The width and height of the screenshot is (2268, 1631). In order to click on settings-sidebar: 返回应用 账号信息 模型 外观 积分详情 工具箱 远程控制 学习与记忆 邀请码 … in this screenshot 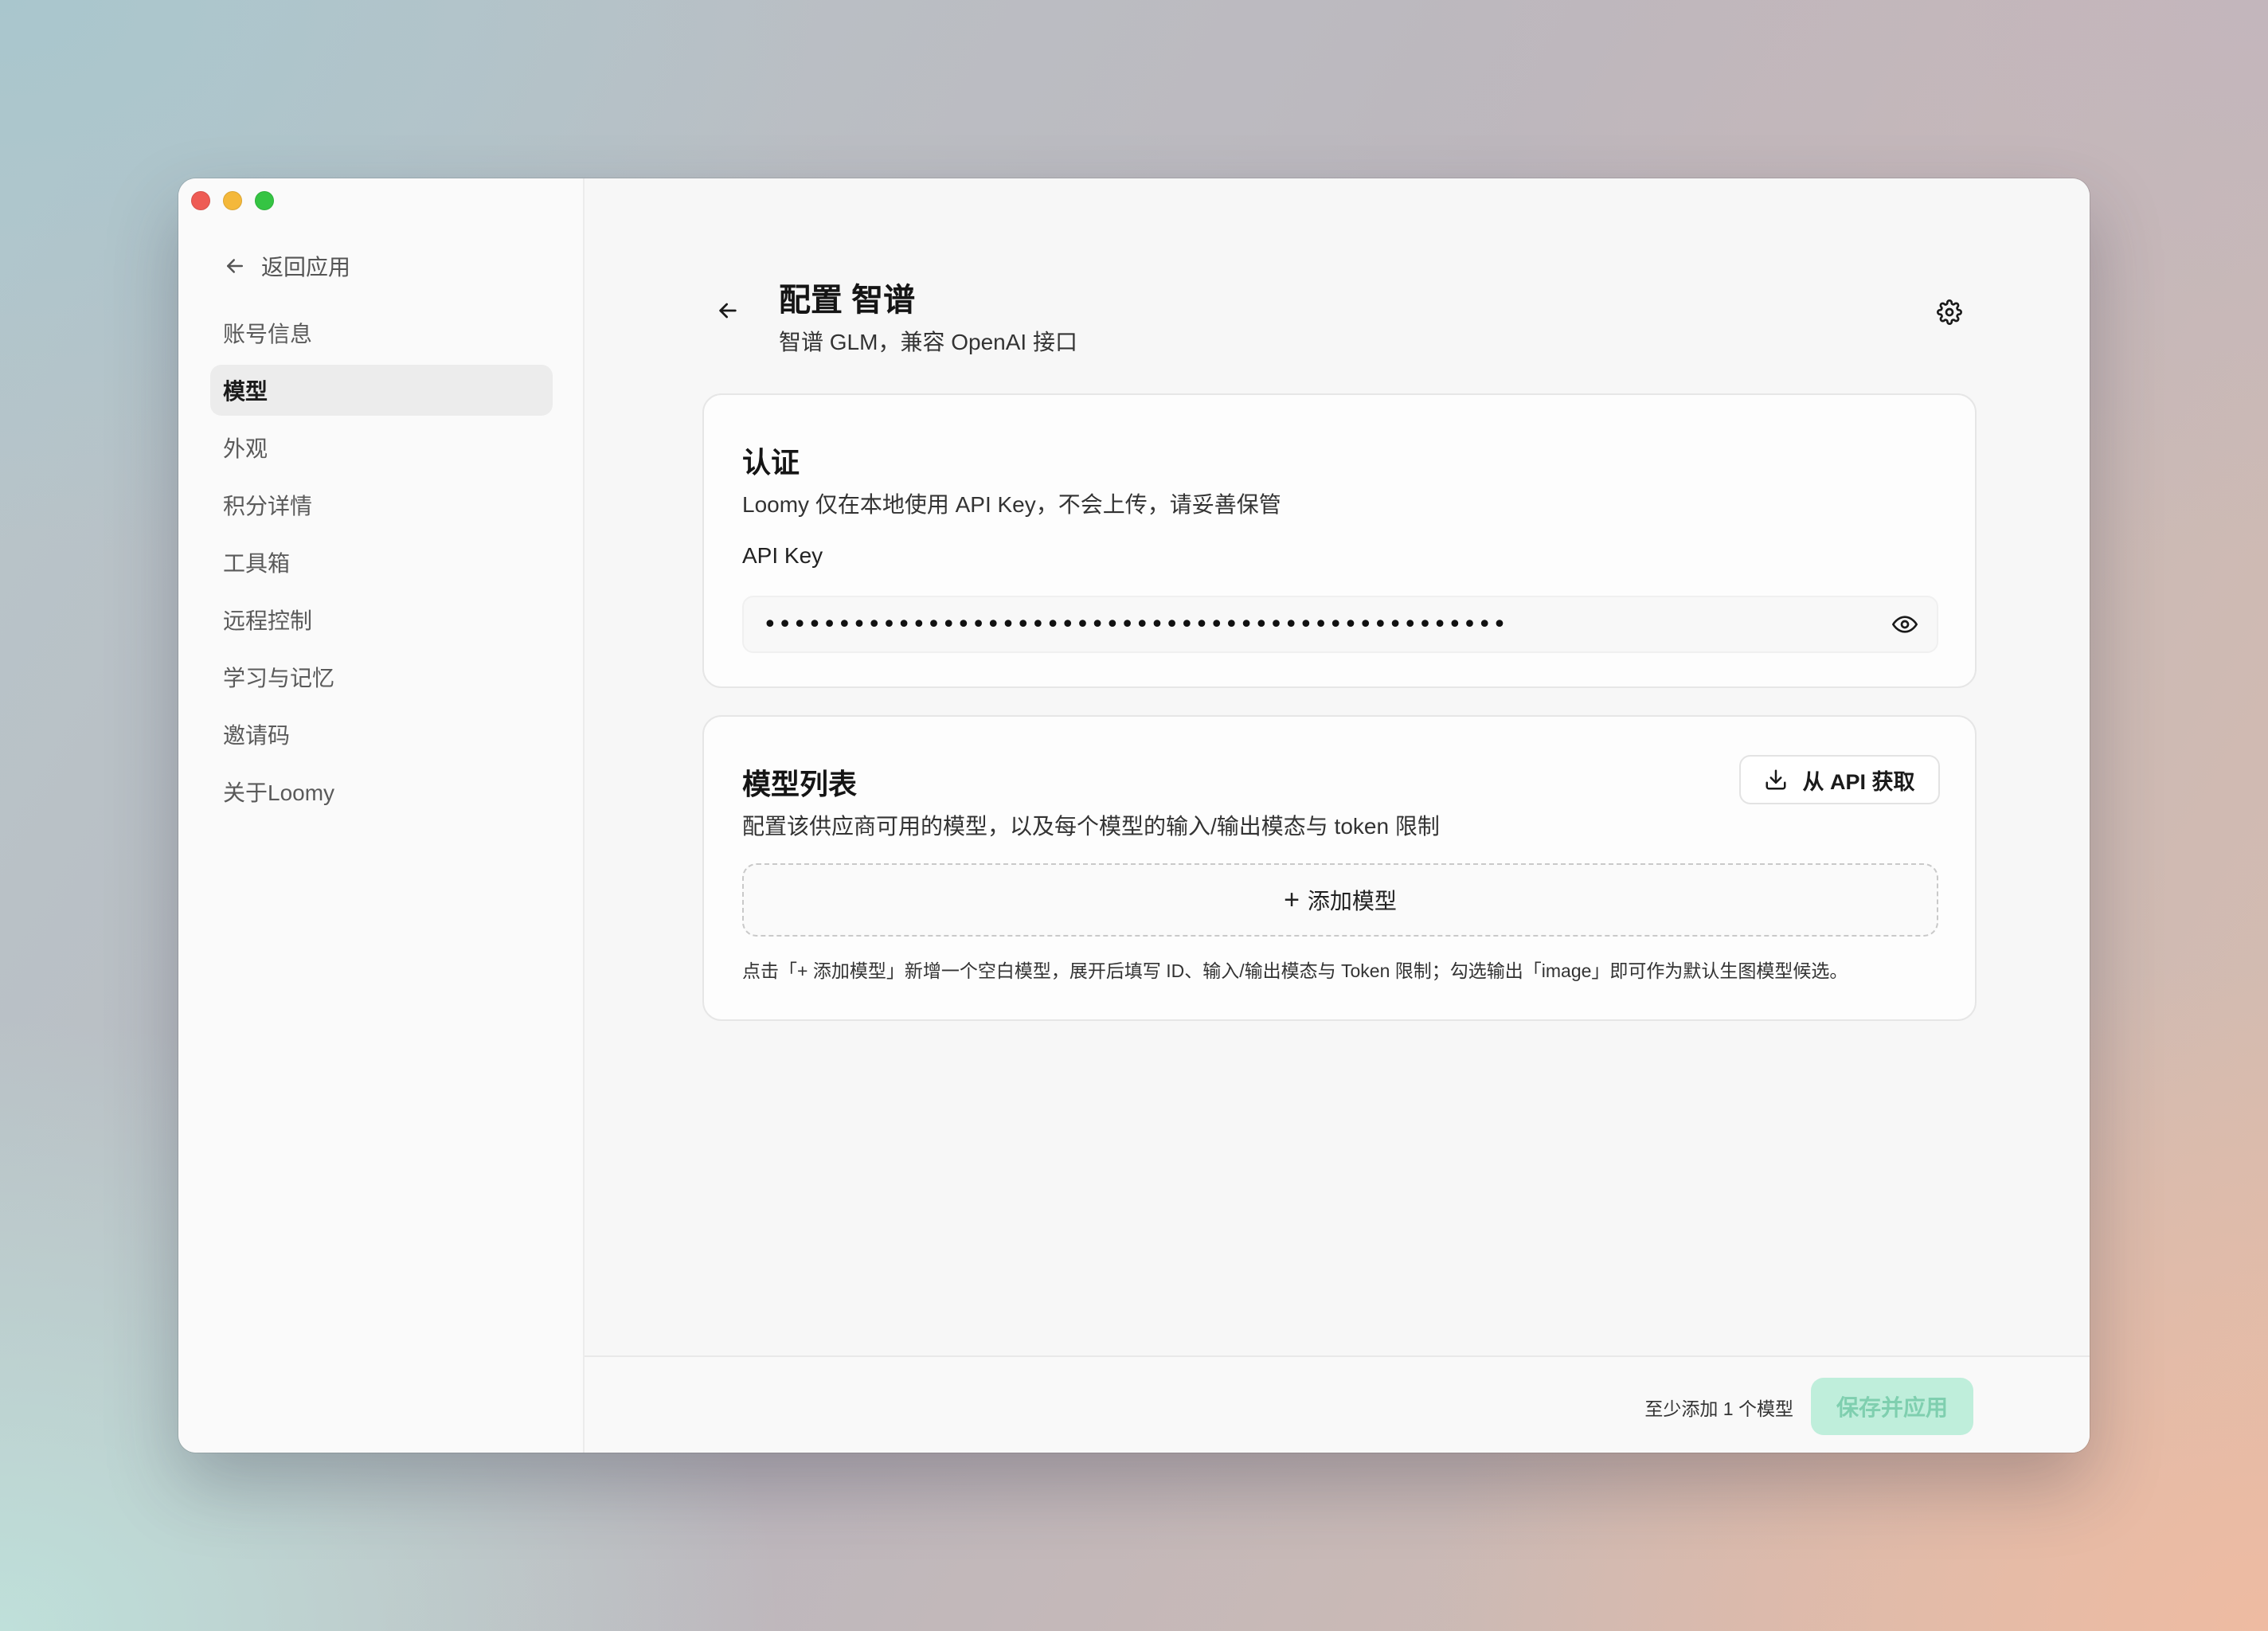, I will do `click(381, 815)`.